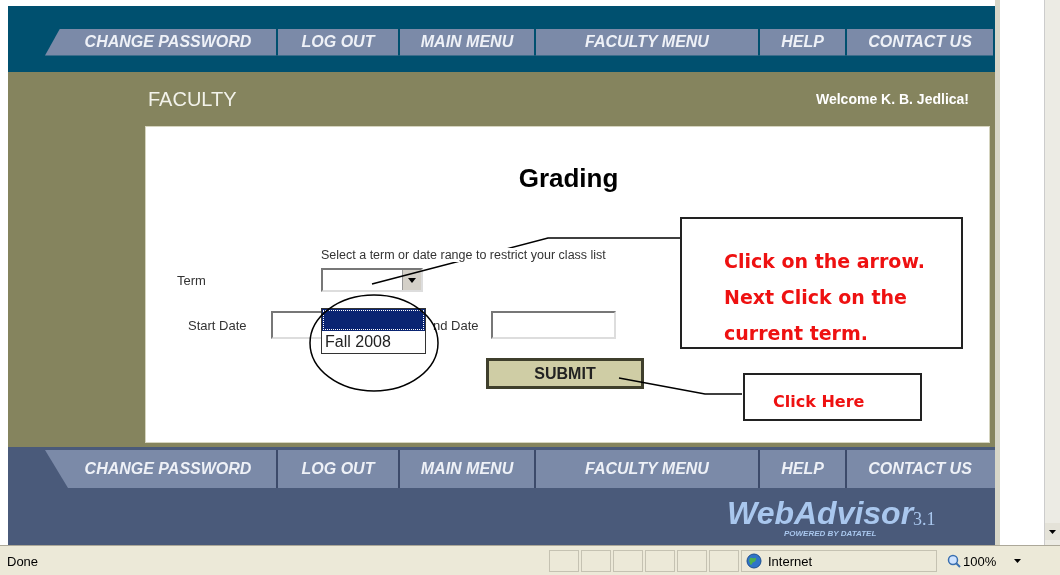 The image size is (1060, 575). Describe the element at coordinates (790, 561) in the screenshot. I see `zone-text: Internet` at that location.